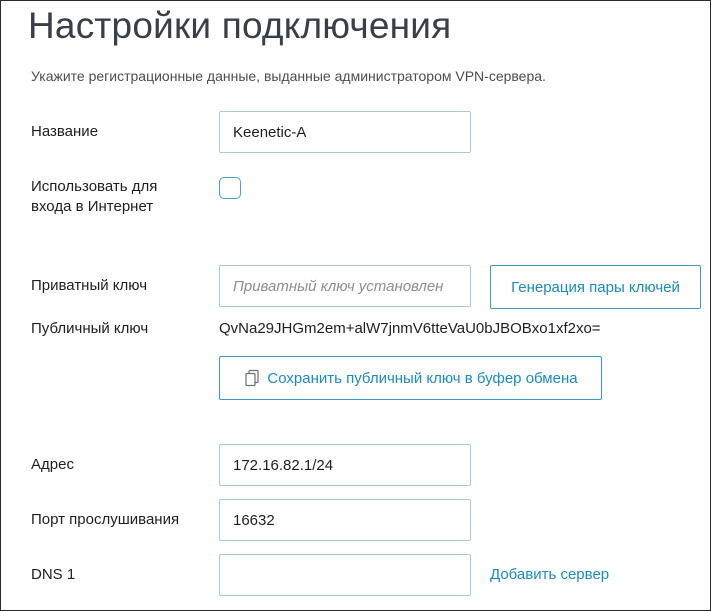 This screenshot has width=711, height=611. I want to click on add-server-link: Добавить сервер, so click(549, 575).